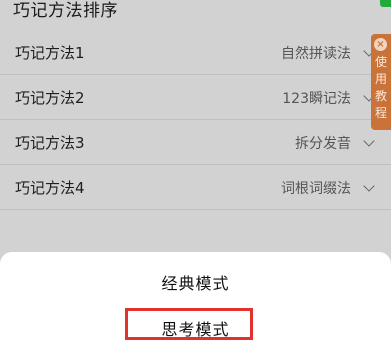 Image resolution: width=391 pixels, height=354 pixels. Describe the element at coordinates (195, 282) in the screenshot. I see `classic-mode-option: 经典模式` at that location.